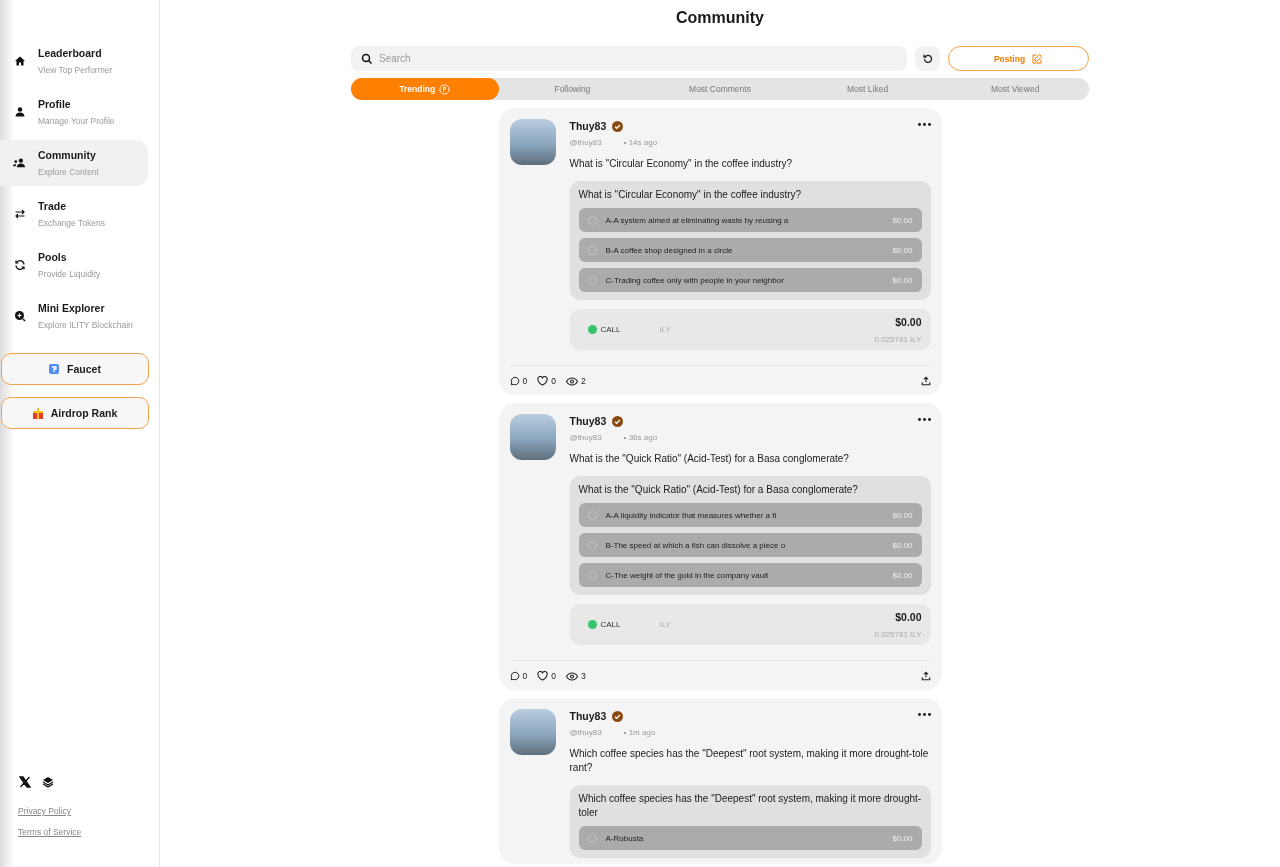  What do you see at coordinates (750, 280) in the screenshot?
I see `quiz-option: C-Trading coffee only with people in your neighbor $0.00` at bounding box center [750, 280].